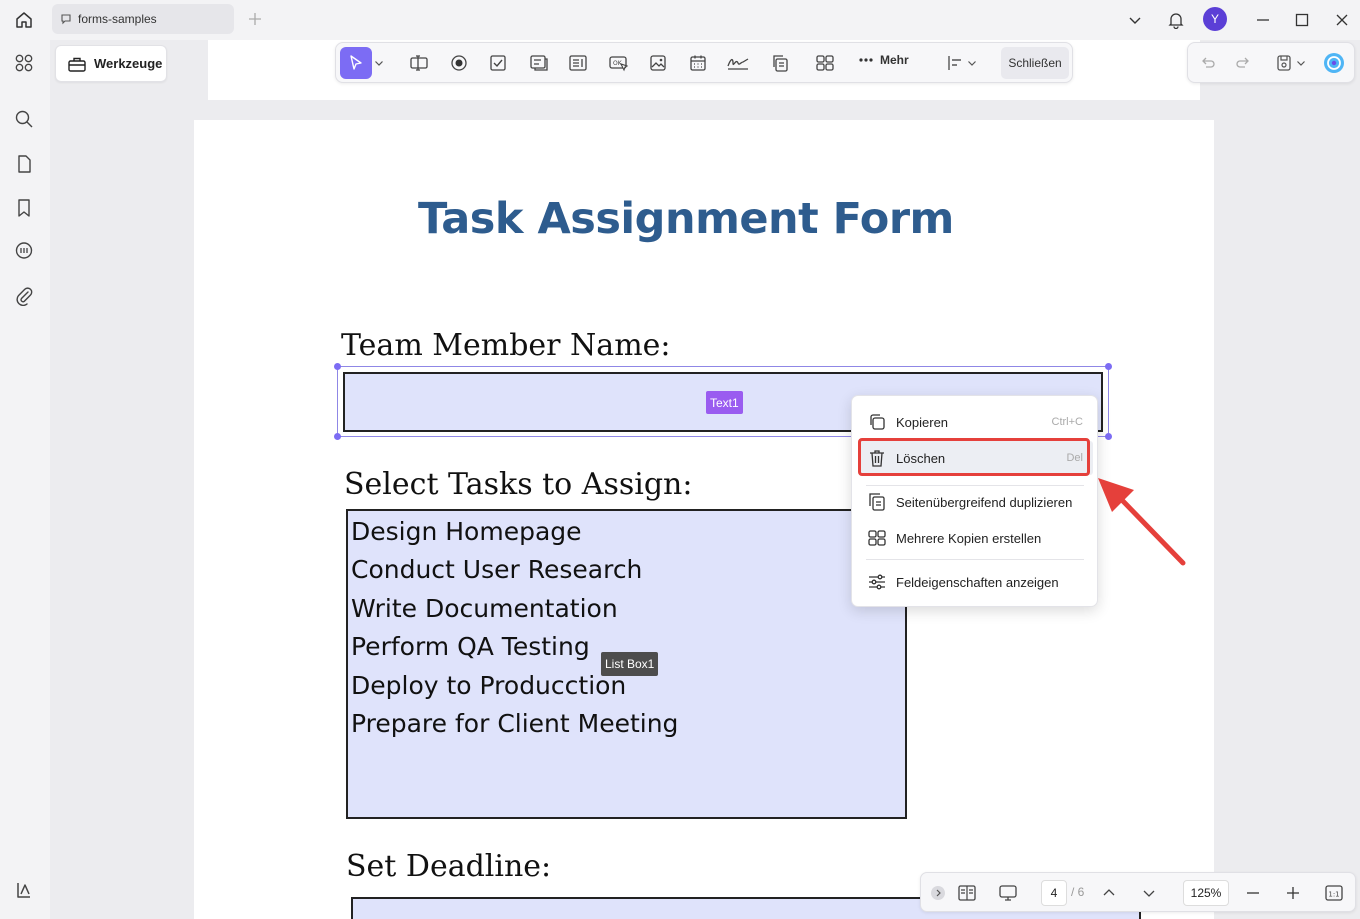 This screenshot has width=1360, height=919. What do you see at coordinates (877, 582) in the screenshot?
I see `sliders-icon` at bounding box center [877, 582].